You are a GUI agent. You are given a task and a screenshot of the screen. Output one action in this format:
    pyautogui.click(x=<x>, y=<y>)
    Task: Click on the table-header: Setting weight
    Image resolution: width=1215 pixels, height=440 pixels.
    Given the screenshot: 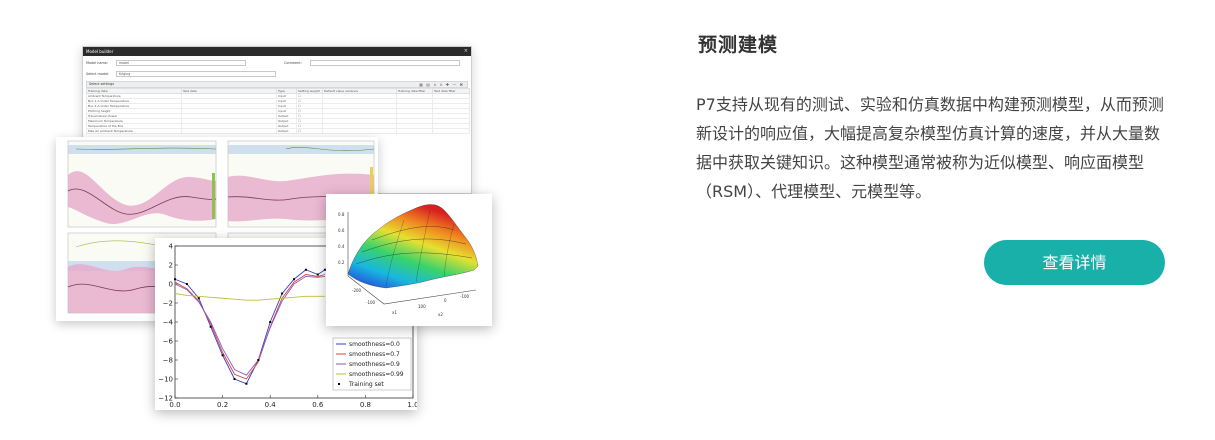 What is the action you would take?
    pyautogui.click(x=309, y=91)
    